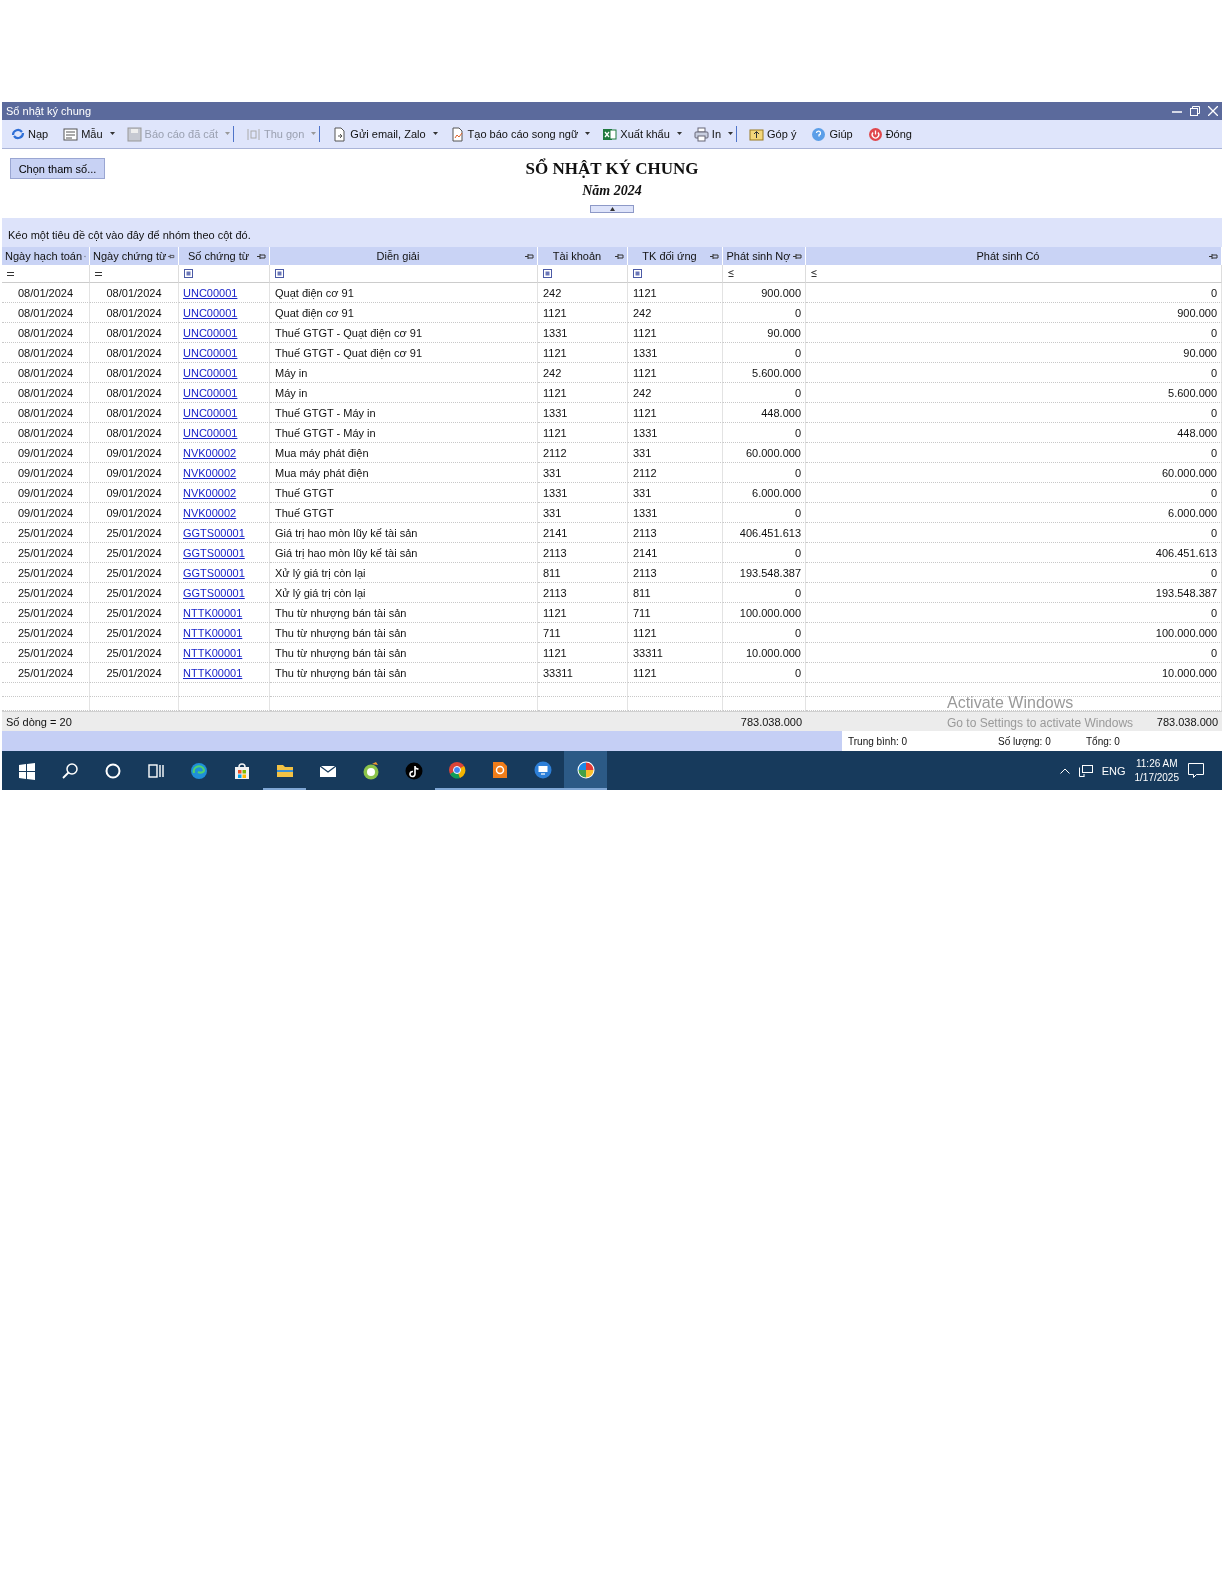 Image resolution: width=1225 pixels, height=1585 pixels. What do you see at coordinates (773, 134) in the screenshot?
I see `toolbar-button: Góp ý` at bounding box center [773, 134].